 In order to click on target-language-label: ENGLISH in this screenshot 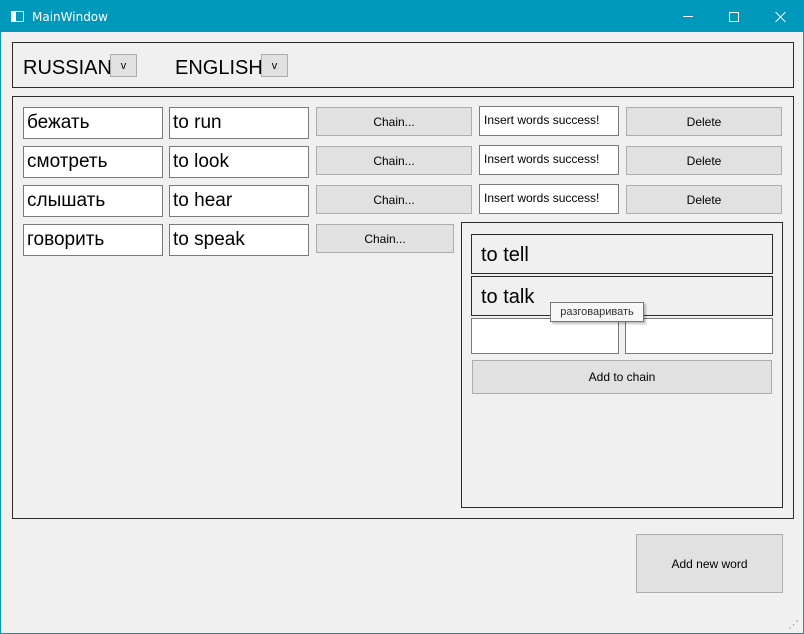, I will do `click(219, 68)`.